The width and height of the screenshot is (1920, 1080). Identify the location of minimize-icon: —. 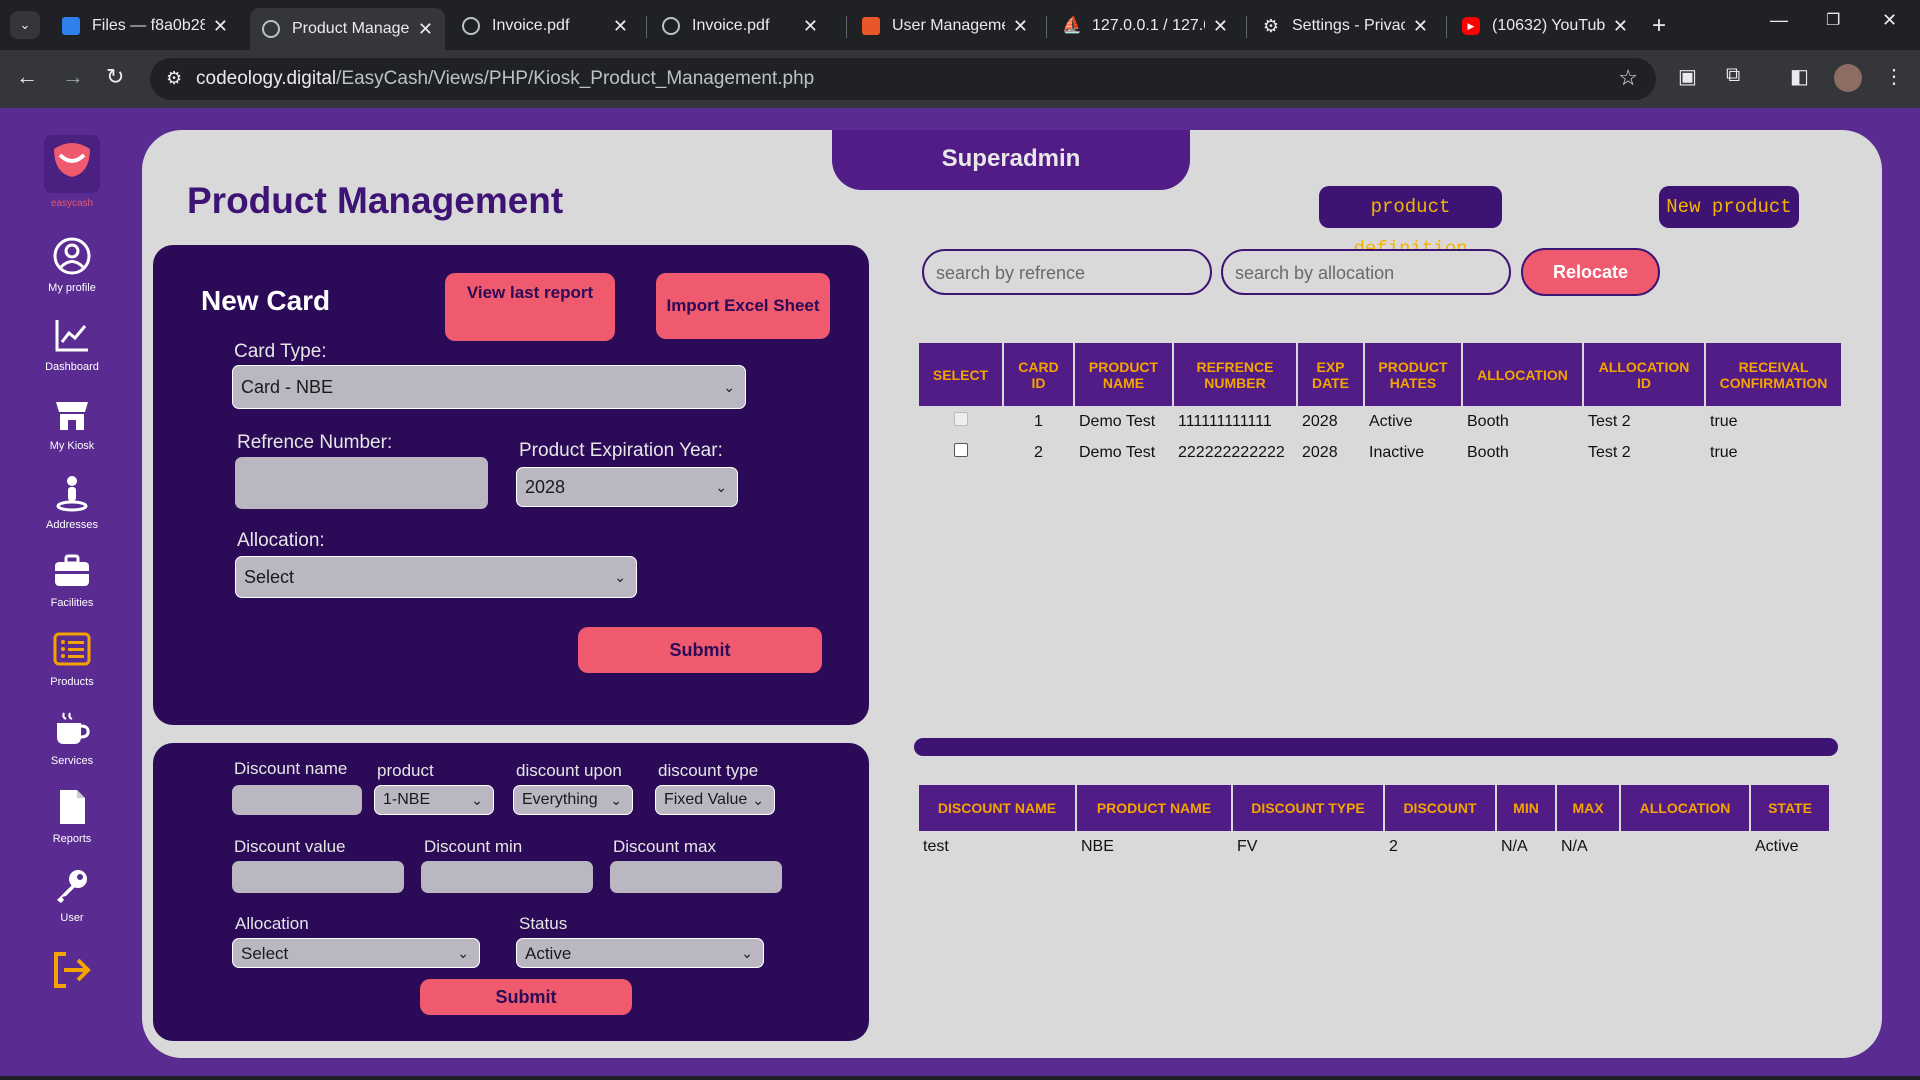
(1779, 20).